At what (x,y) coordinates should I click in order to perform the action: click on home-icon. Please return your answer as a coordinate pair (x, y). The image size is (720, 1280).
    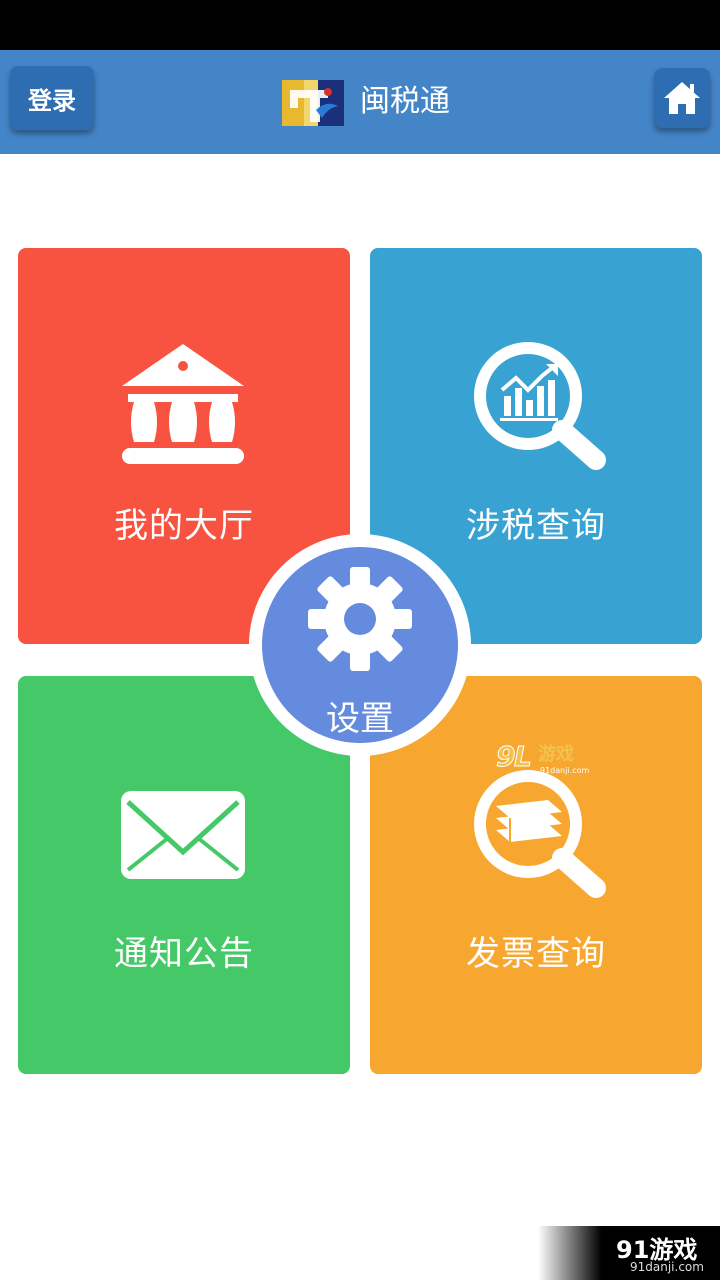
    Looking at the image, I should click on (682, 98).